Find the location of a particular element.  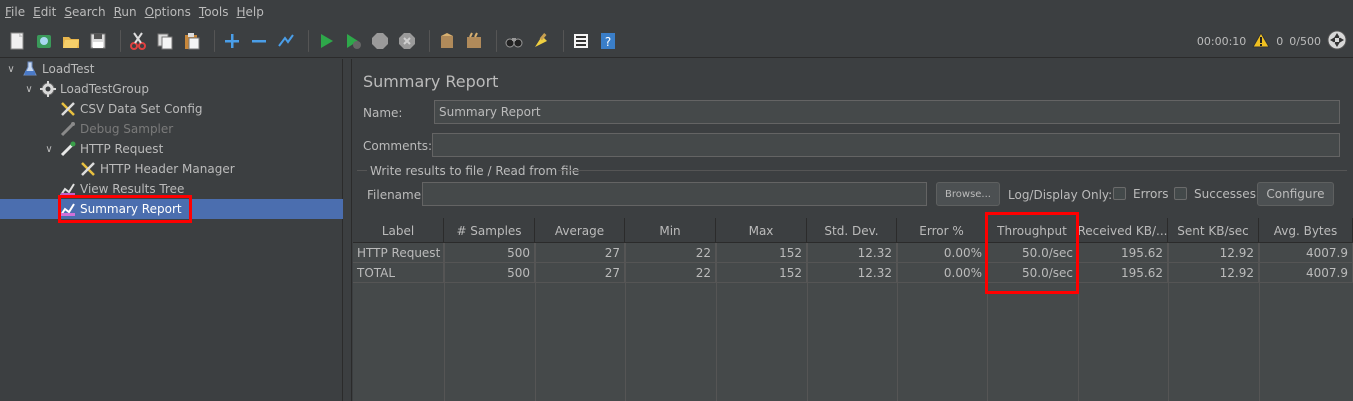

column-header-average: Average is located at coordinates (580, 230).